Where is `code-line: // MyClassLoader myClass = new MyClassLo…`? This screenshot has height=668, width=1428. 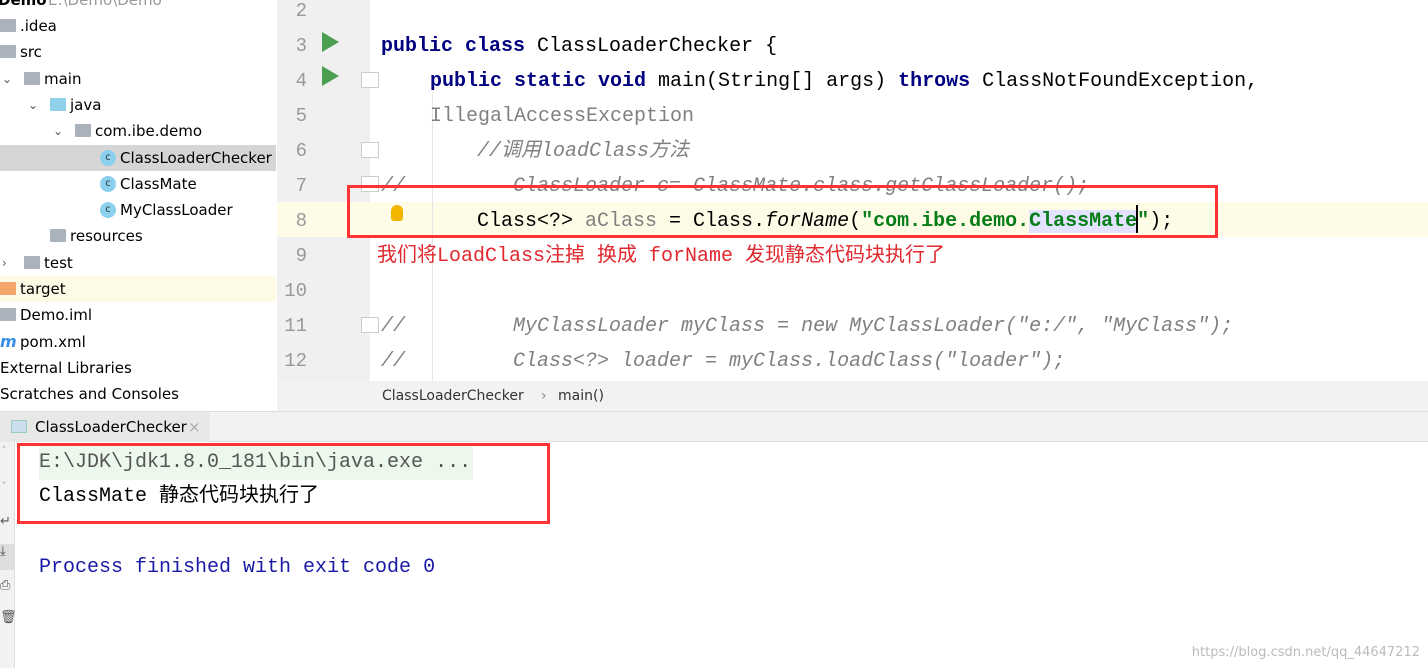
code-line: // MyClassLoader myClass = new MyClassLo… is located at coordinates (902, 326).